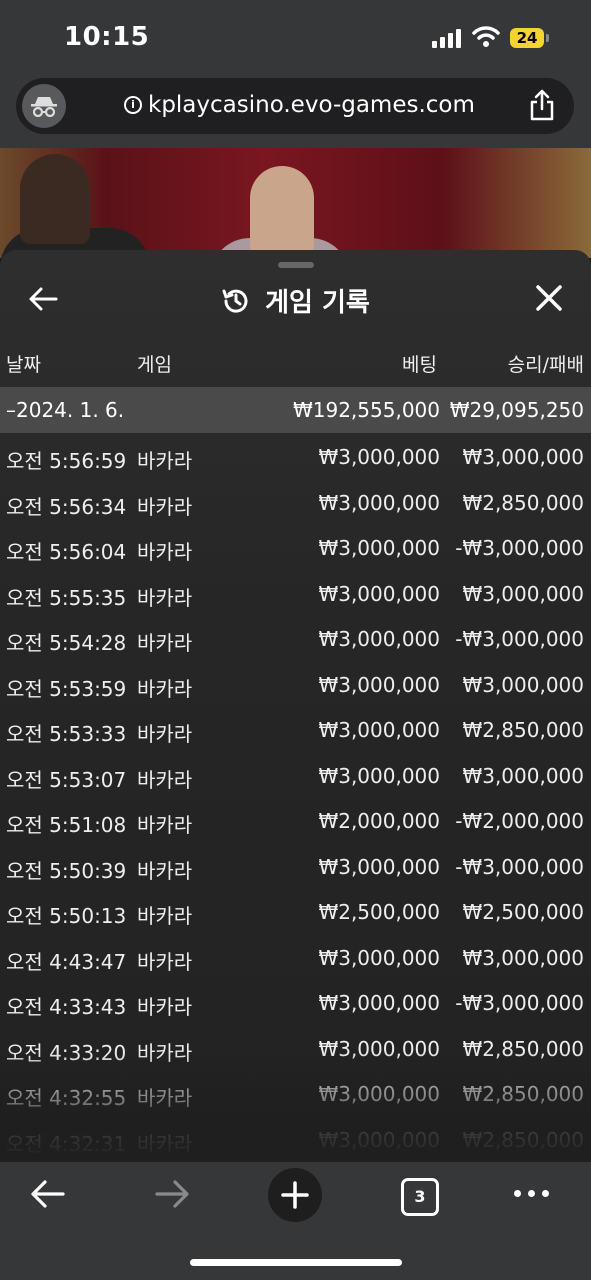 This screenshot has width=591, height=1280. I want to click on row-time: 오전 5:56:34, so click(66, 506).